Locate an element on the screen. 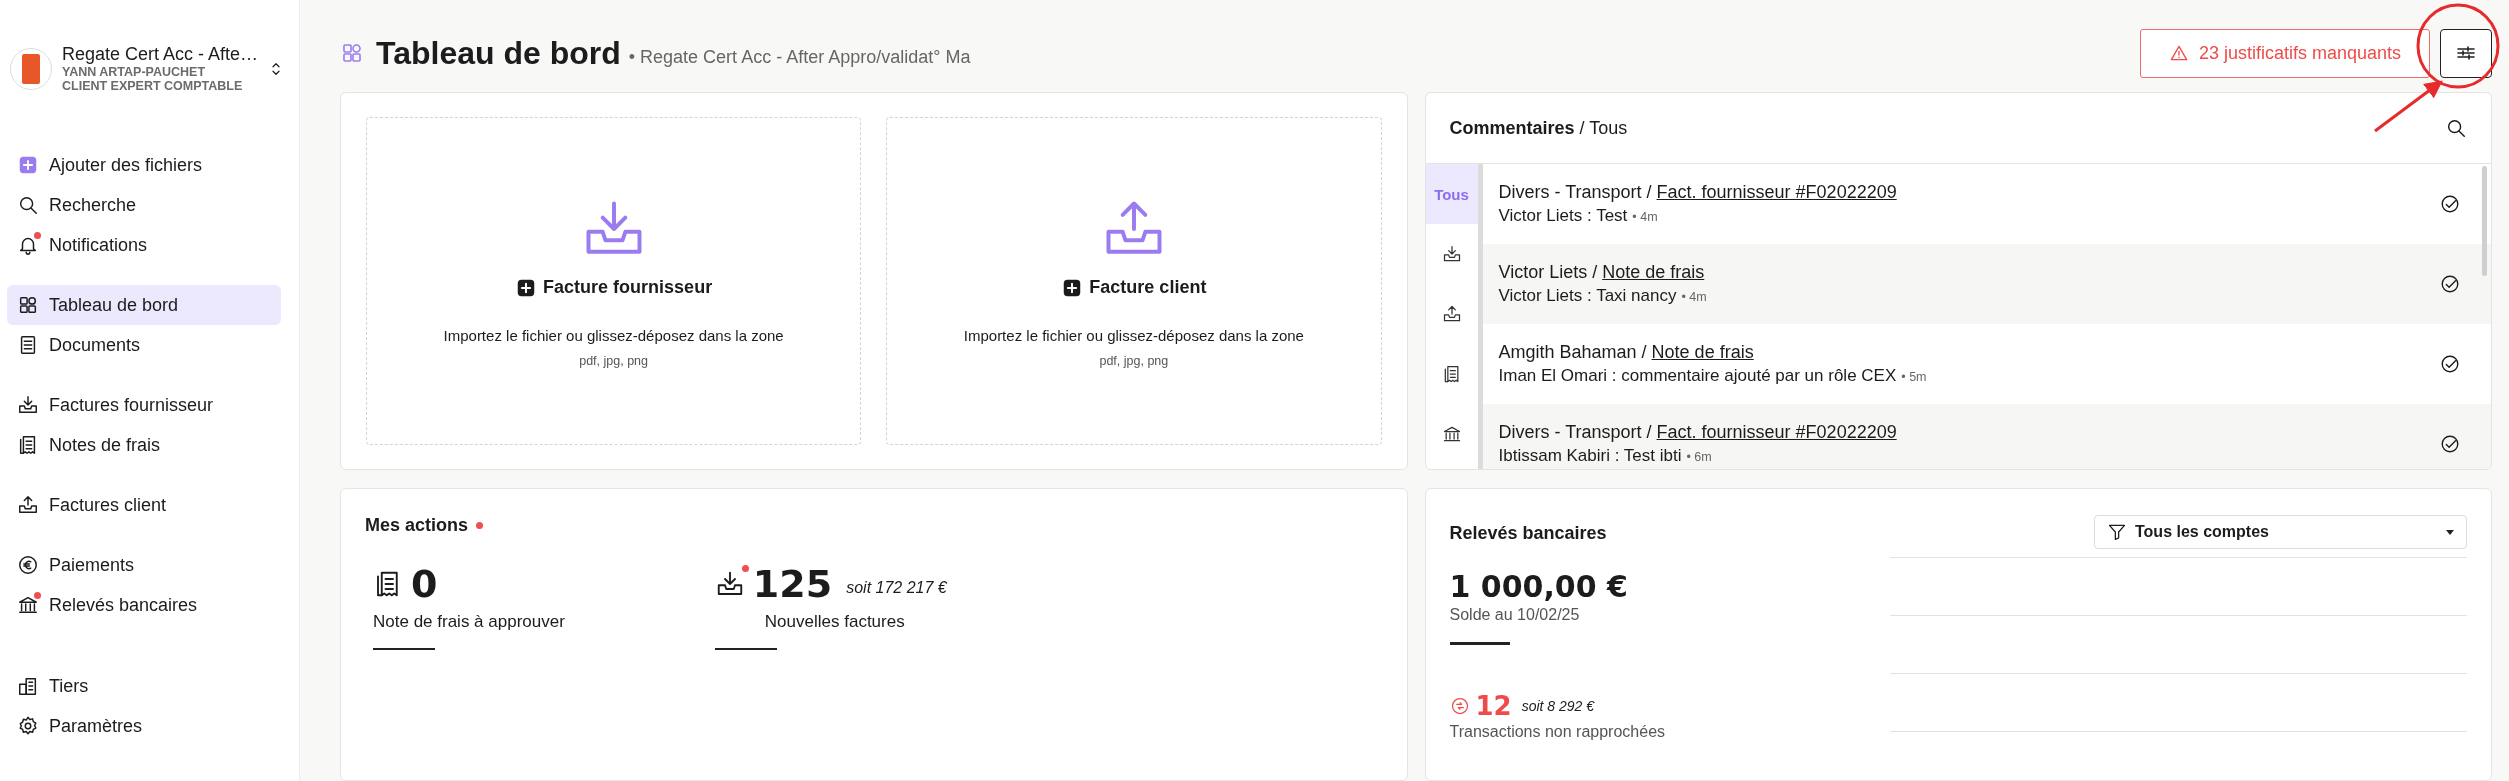  nav-item: Documents is located at coordinates (144, 345).